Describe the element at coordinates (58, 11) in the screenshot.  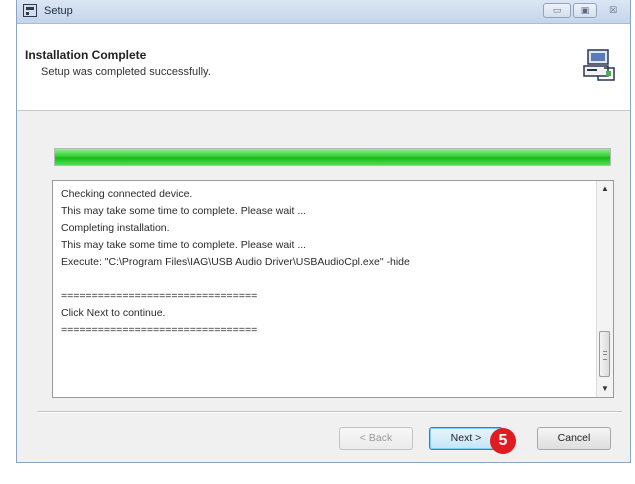
I see `window-title: Setup` at that location.